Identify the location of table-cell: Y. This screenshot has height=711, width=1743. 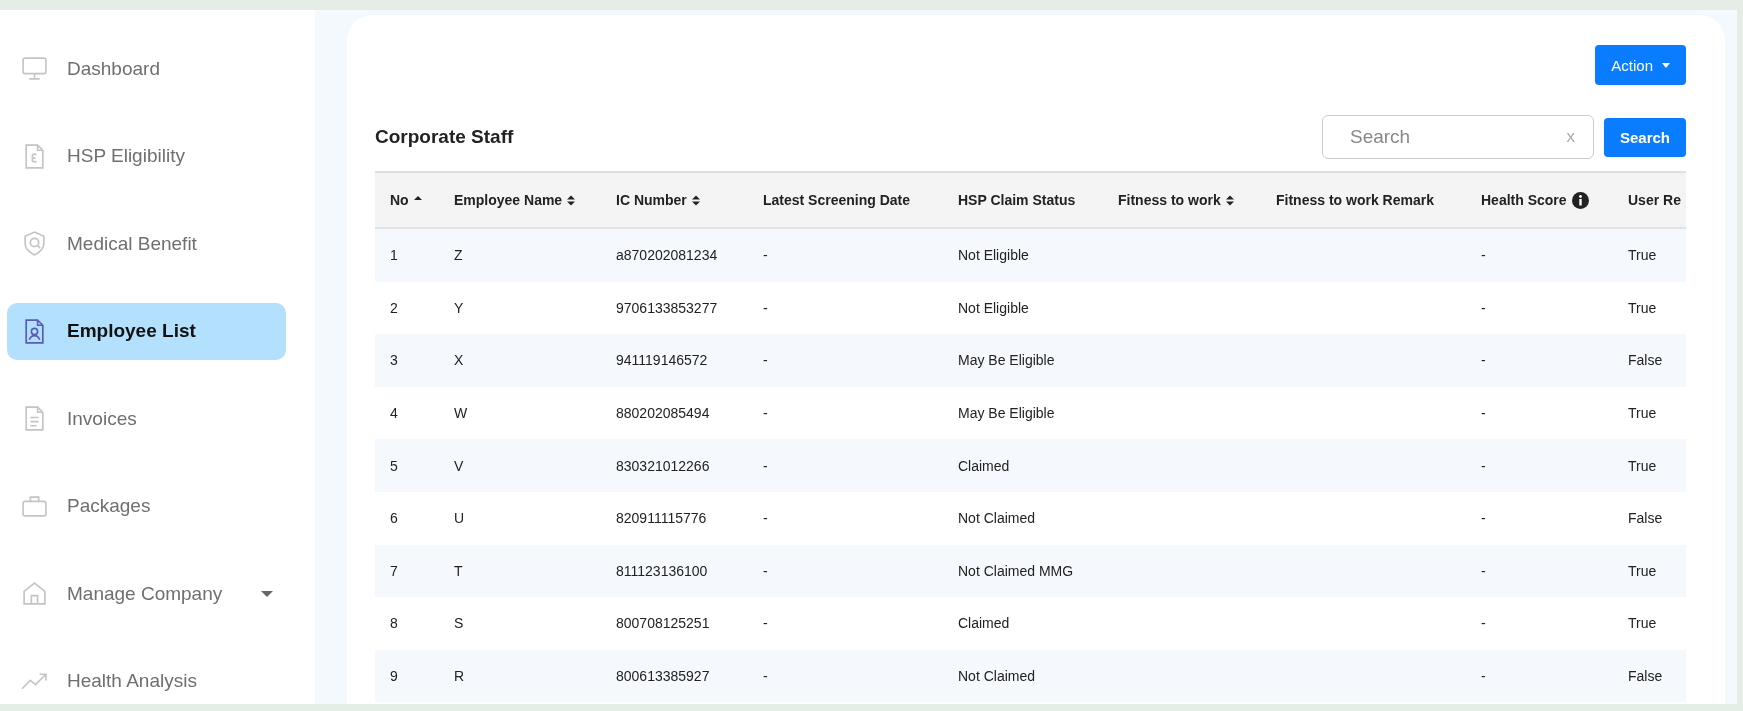
(459, 307).